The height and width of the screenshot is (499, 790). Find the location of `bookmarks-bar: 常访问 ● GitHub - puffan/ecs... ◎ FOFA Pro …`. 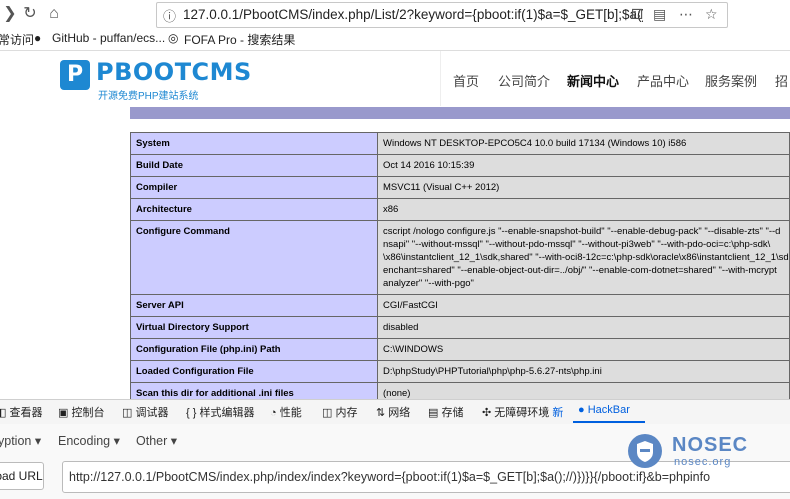

bookmarks-bar: 常访问 ● GitHub - puffan/ecs... ◎ FOFA Pro … is located at coordinates (395, 39).